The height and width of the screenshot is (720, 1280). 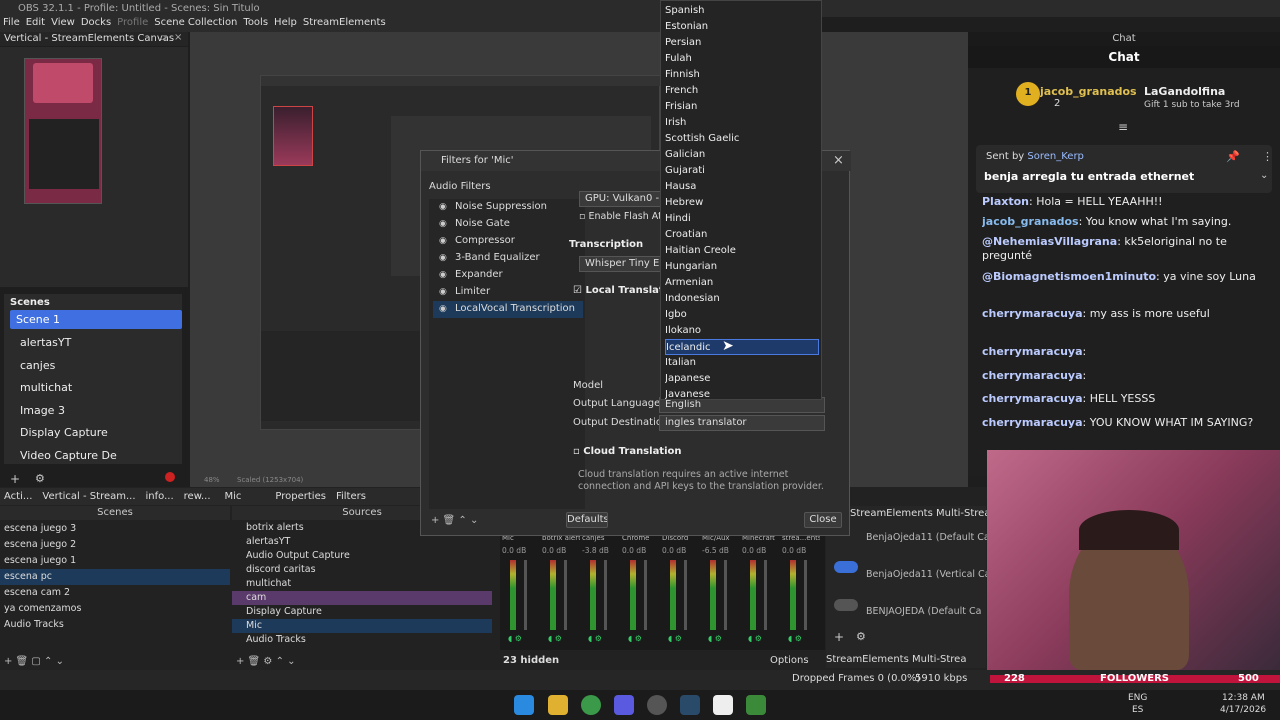 I want to click on filter-item-selected: ◉ LocalVocal Transcription, so click(x=508, y=309).